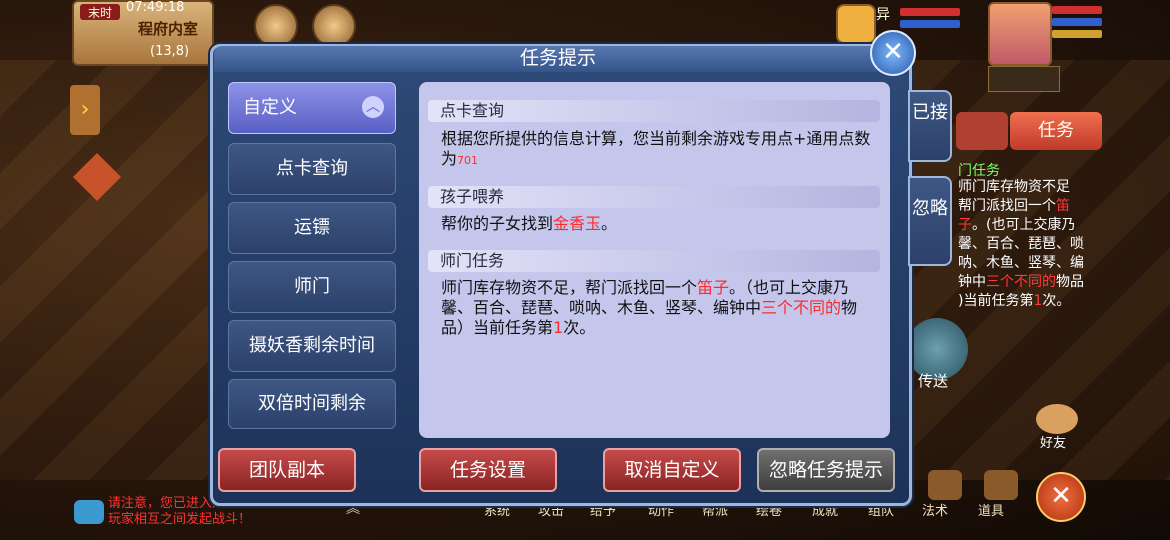 Image resolution: width=1170 pixels, height=540 pixels. What do you see at coordinates (312, 287) in the screenshot?
I see `category-sect: 师门` at bounding box center [312, 287].